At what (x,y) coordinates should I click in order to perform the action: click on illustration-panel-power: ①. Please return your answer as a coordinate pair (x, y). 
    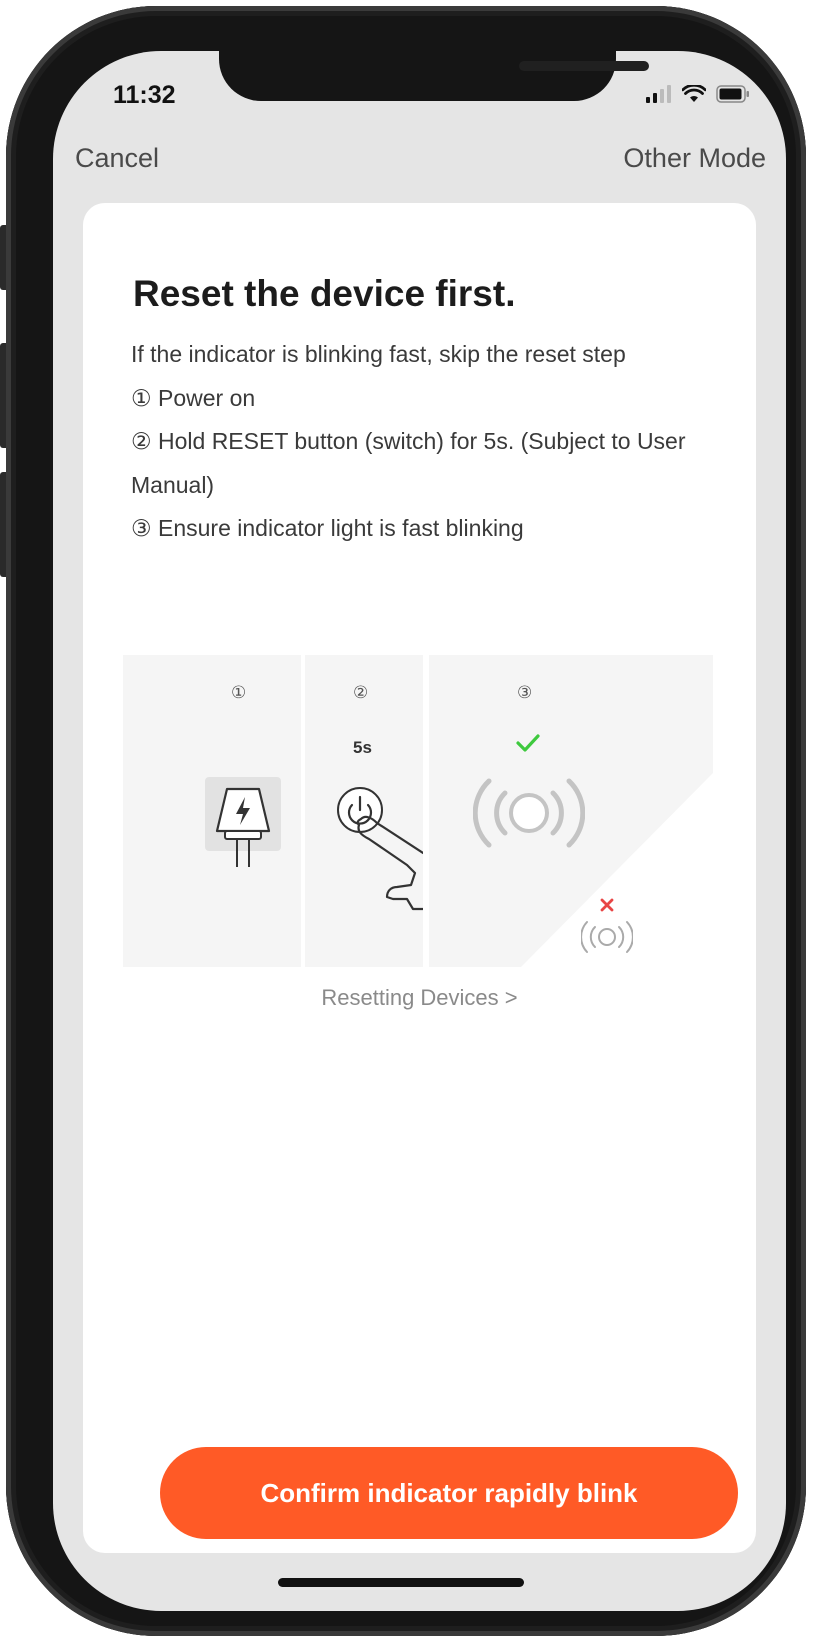
    Looking at the image, I should click on (212, 811).